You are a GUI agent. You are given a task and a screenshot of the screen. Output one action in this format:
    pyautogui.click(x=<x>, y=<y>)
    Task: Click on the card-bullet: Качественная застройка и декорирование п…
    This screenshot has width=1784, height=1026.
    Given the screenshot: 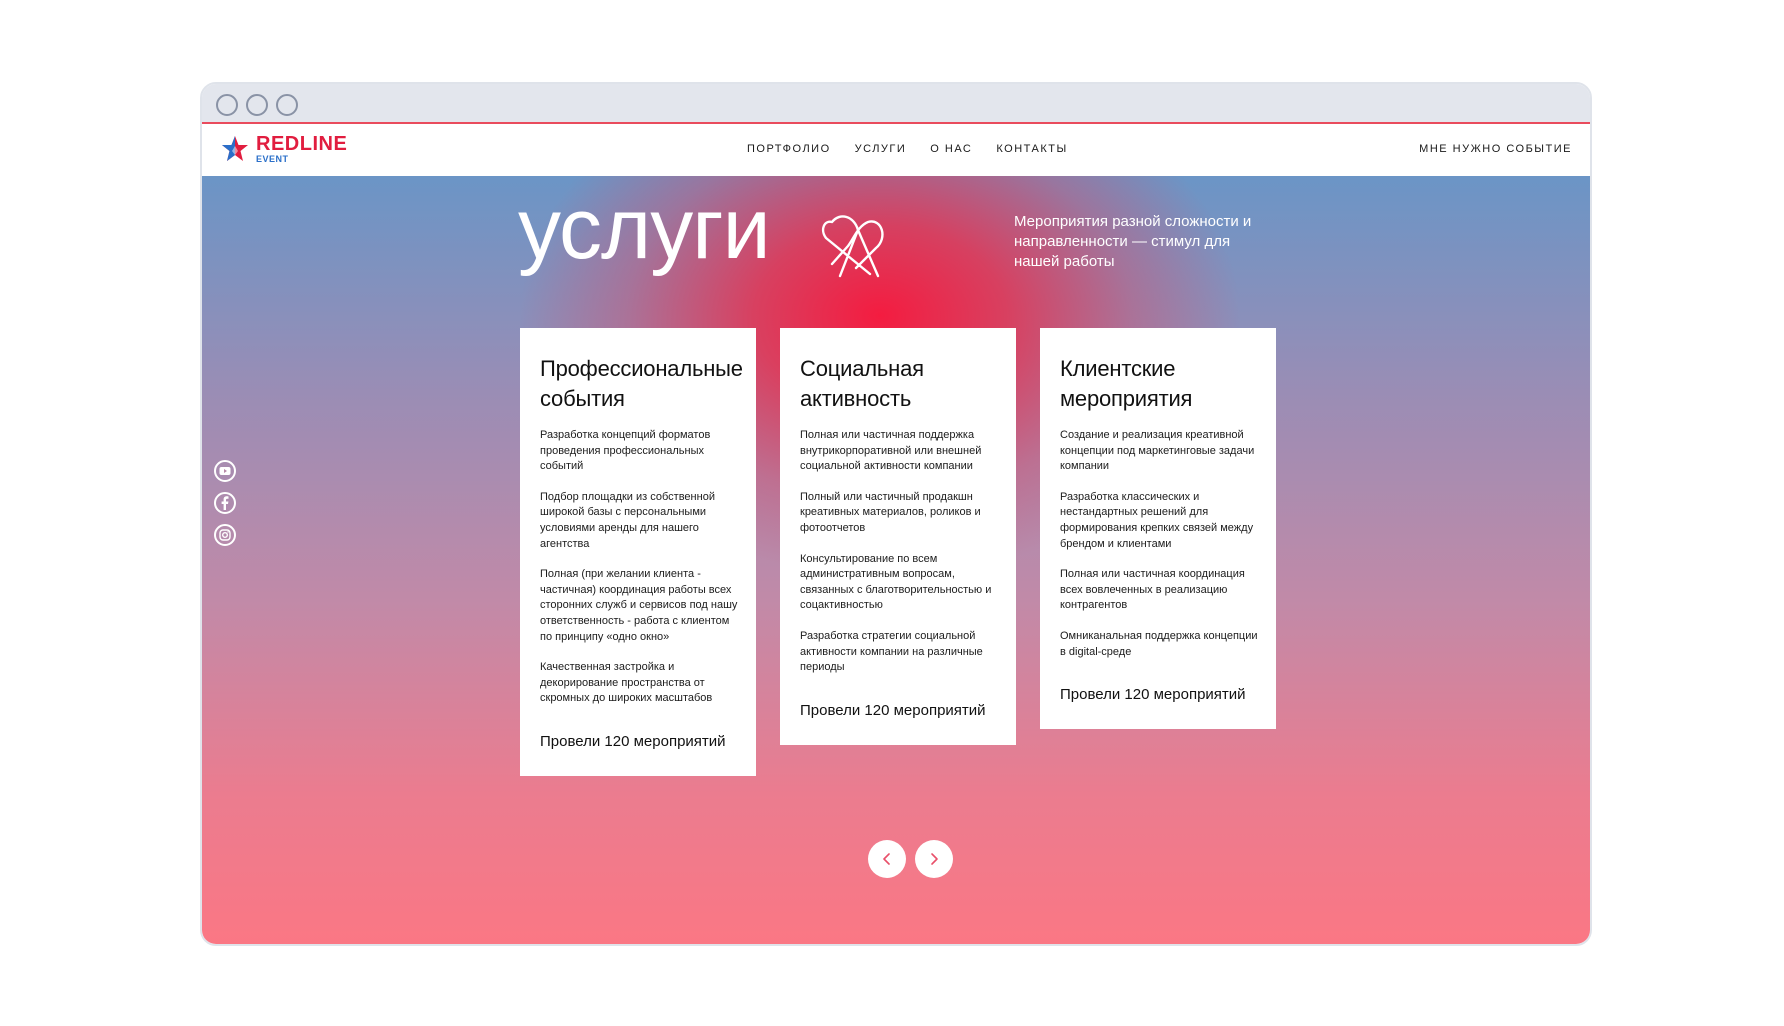 What is the action you would take?
    pyautogui.click(x=626, y=683)
    